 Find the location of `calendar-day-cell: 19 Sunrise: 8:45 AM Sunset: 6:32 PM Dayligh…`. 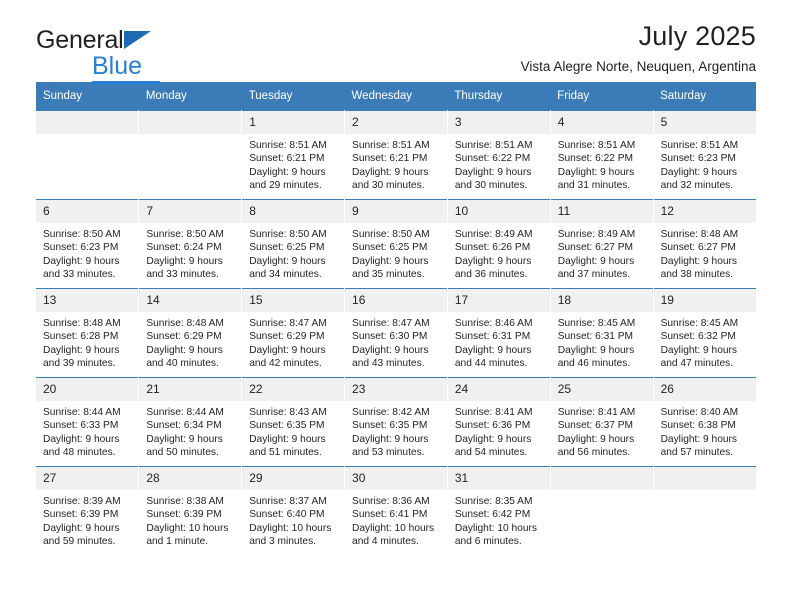

calendar-day-cell: 19 Sunrise: 8:45 AM Sunset: 6:32 PM Dayligh… is located at coordinates (704, 333).